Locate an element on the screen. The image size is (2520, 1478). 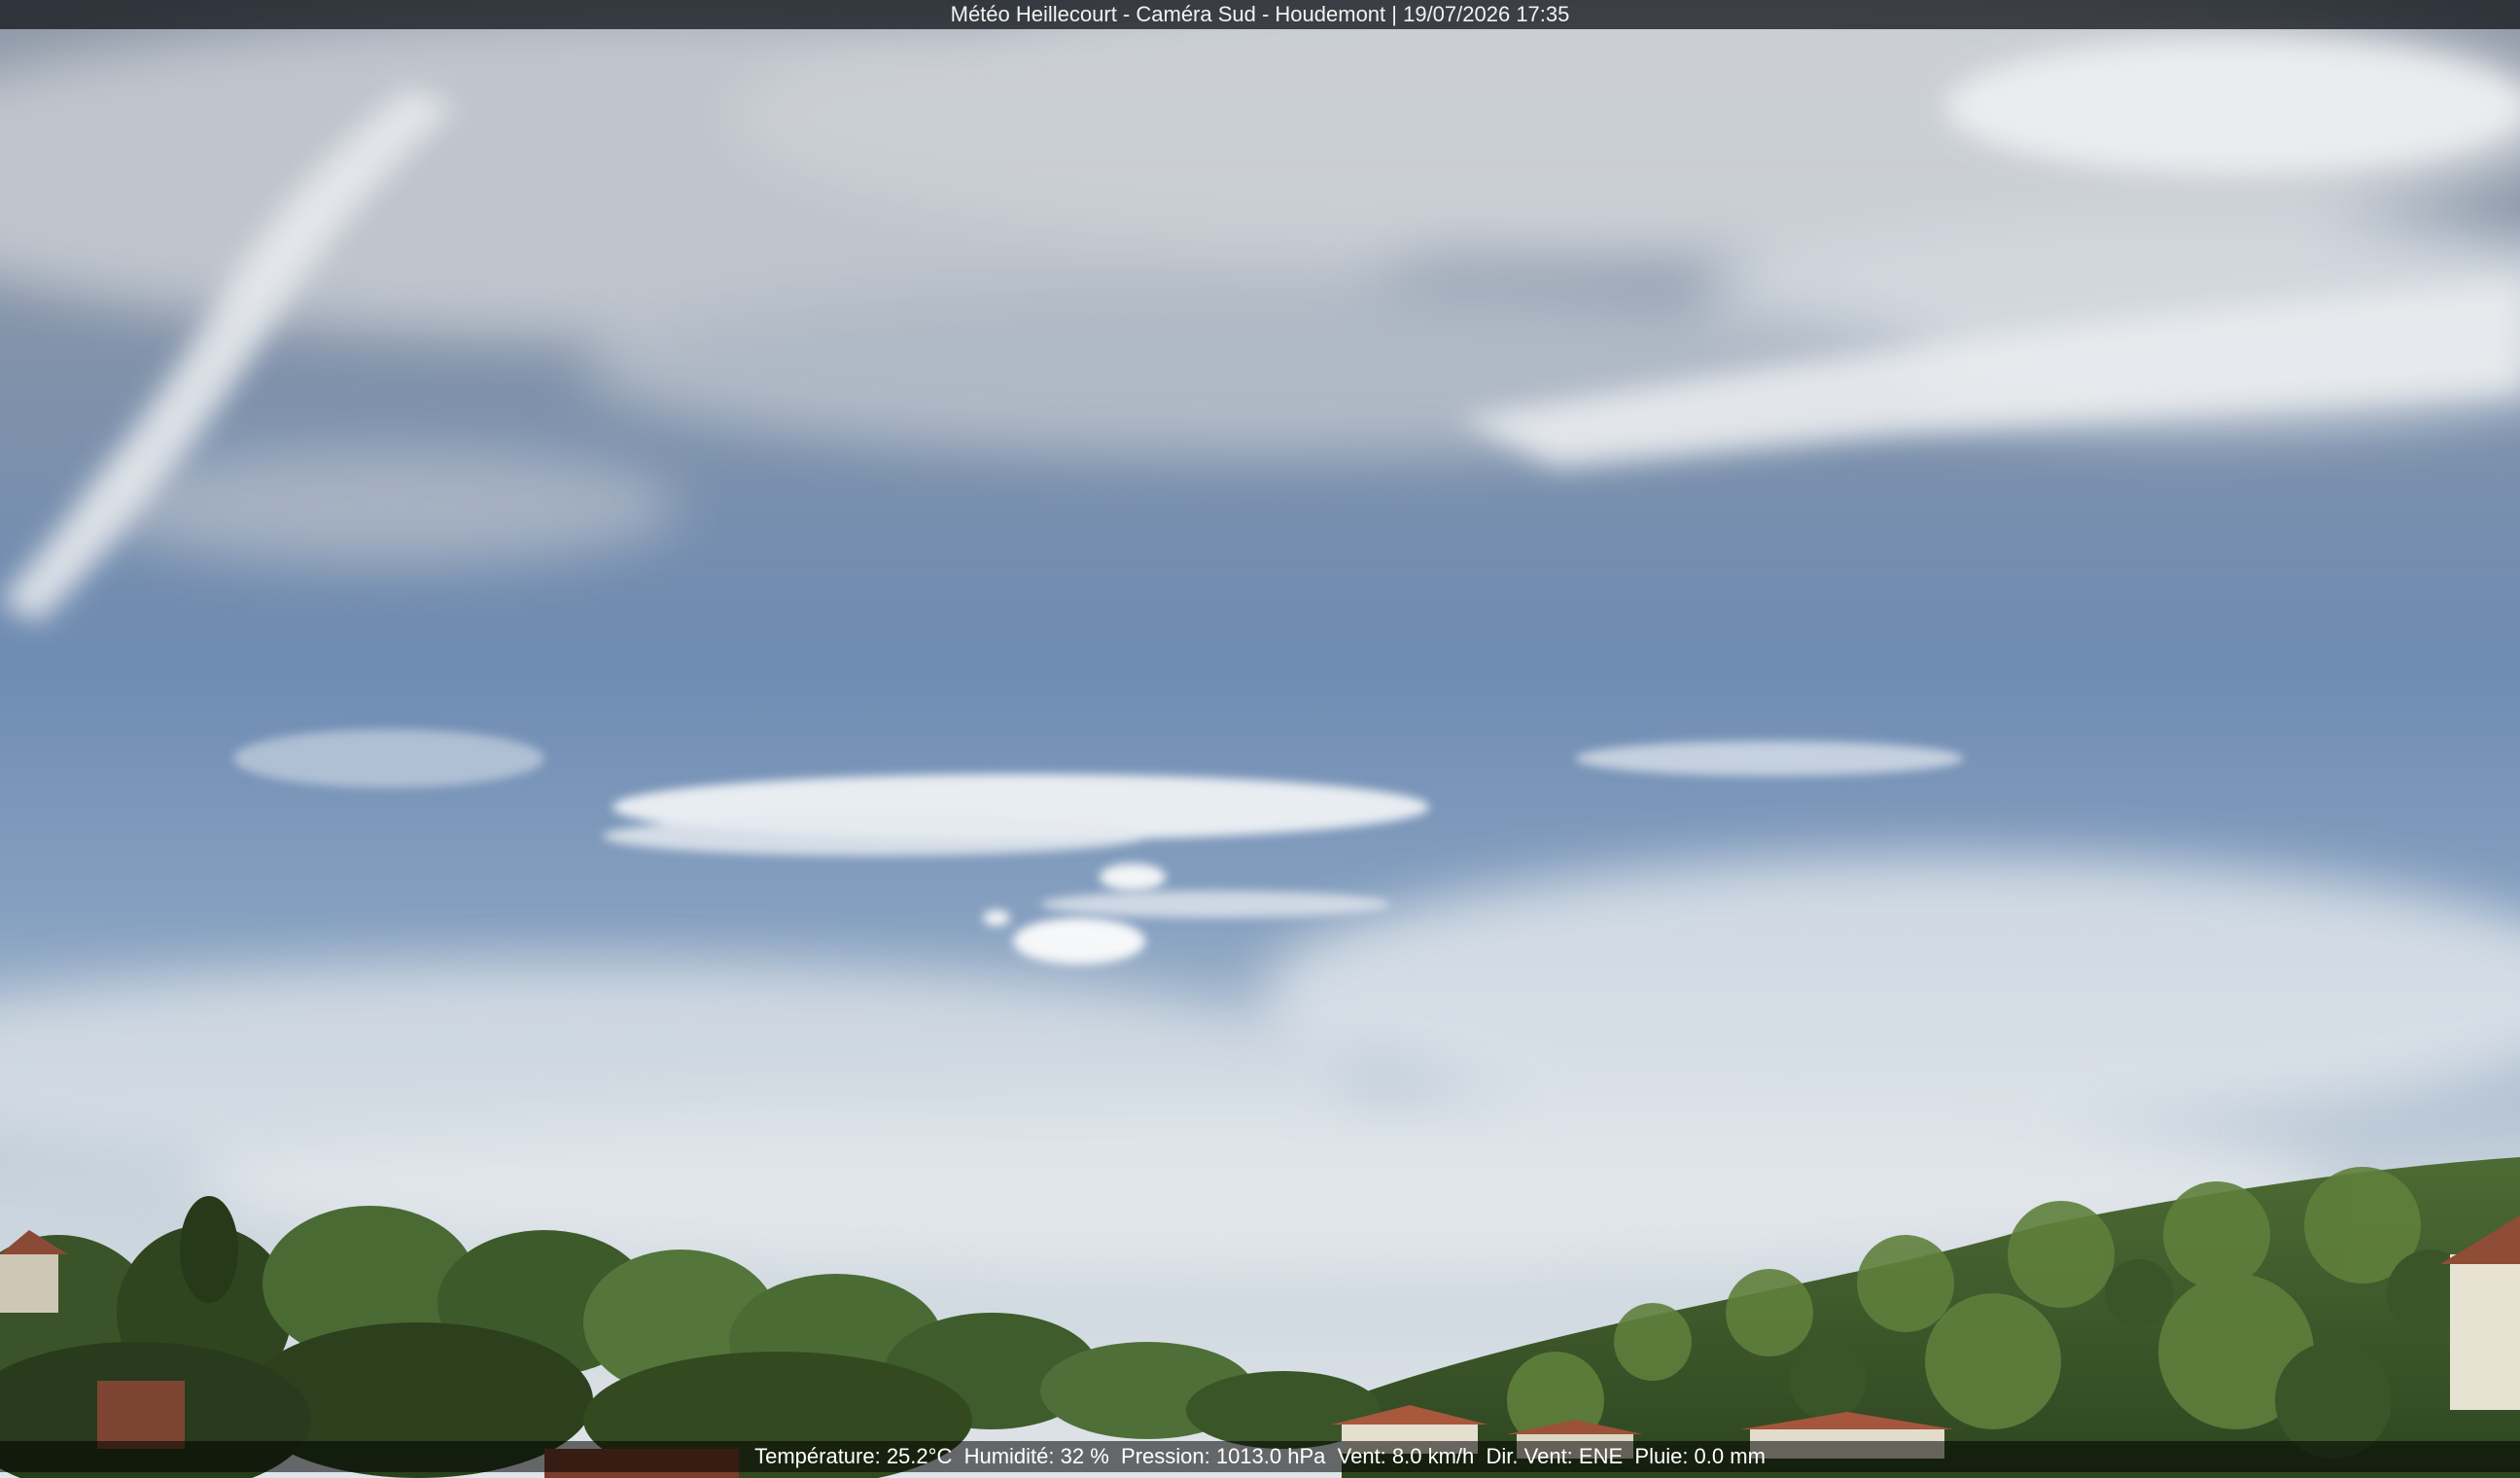
humidity-reading: Humidité: 32 % is located at coordinates (1036, 1456).